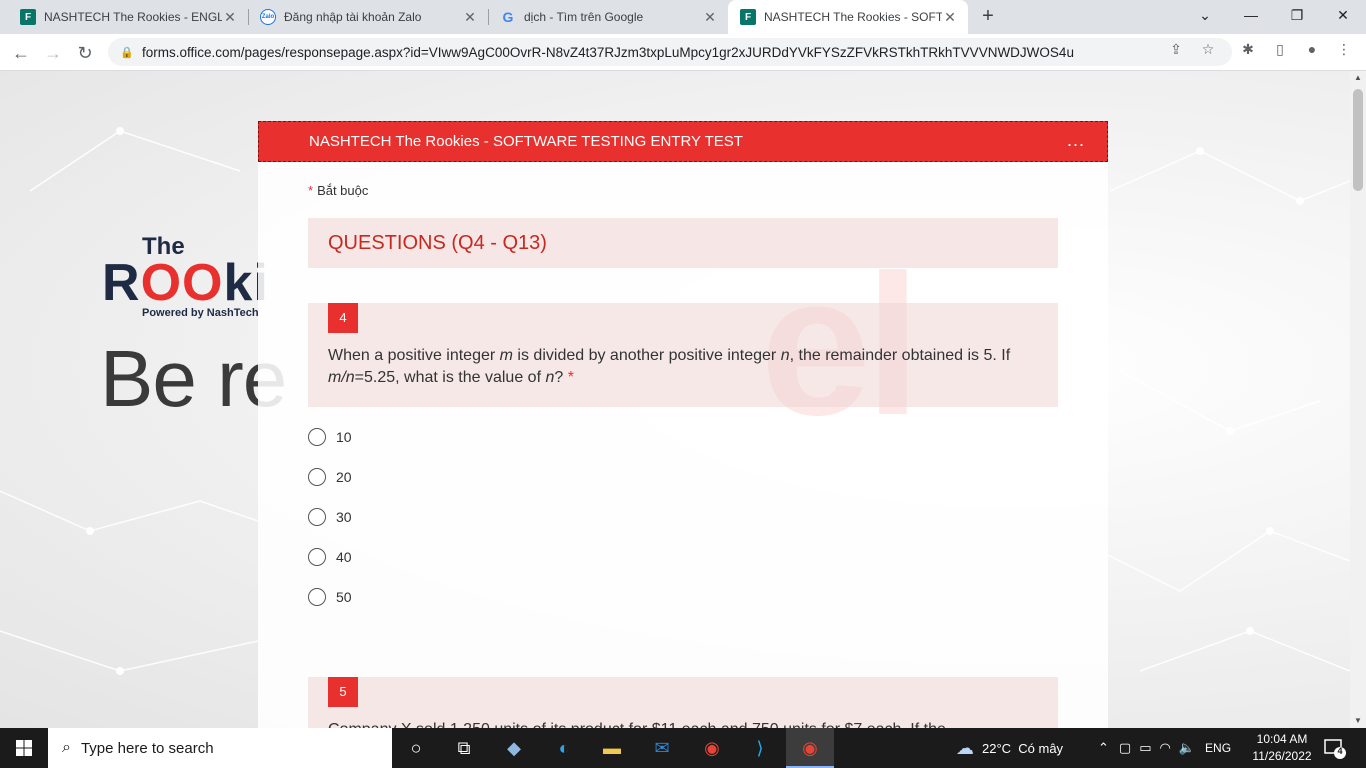  I want to click on edge-icon: ◐, so click(564, 748).